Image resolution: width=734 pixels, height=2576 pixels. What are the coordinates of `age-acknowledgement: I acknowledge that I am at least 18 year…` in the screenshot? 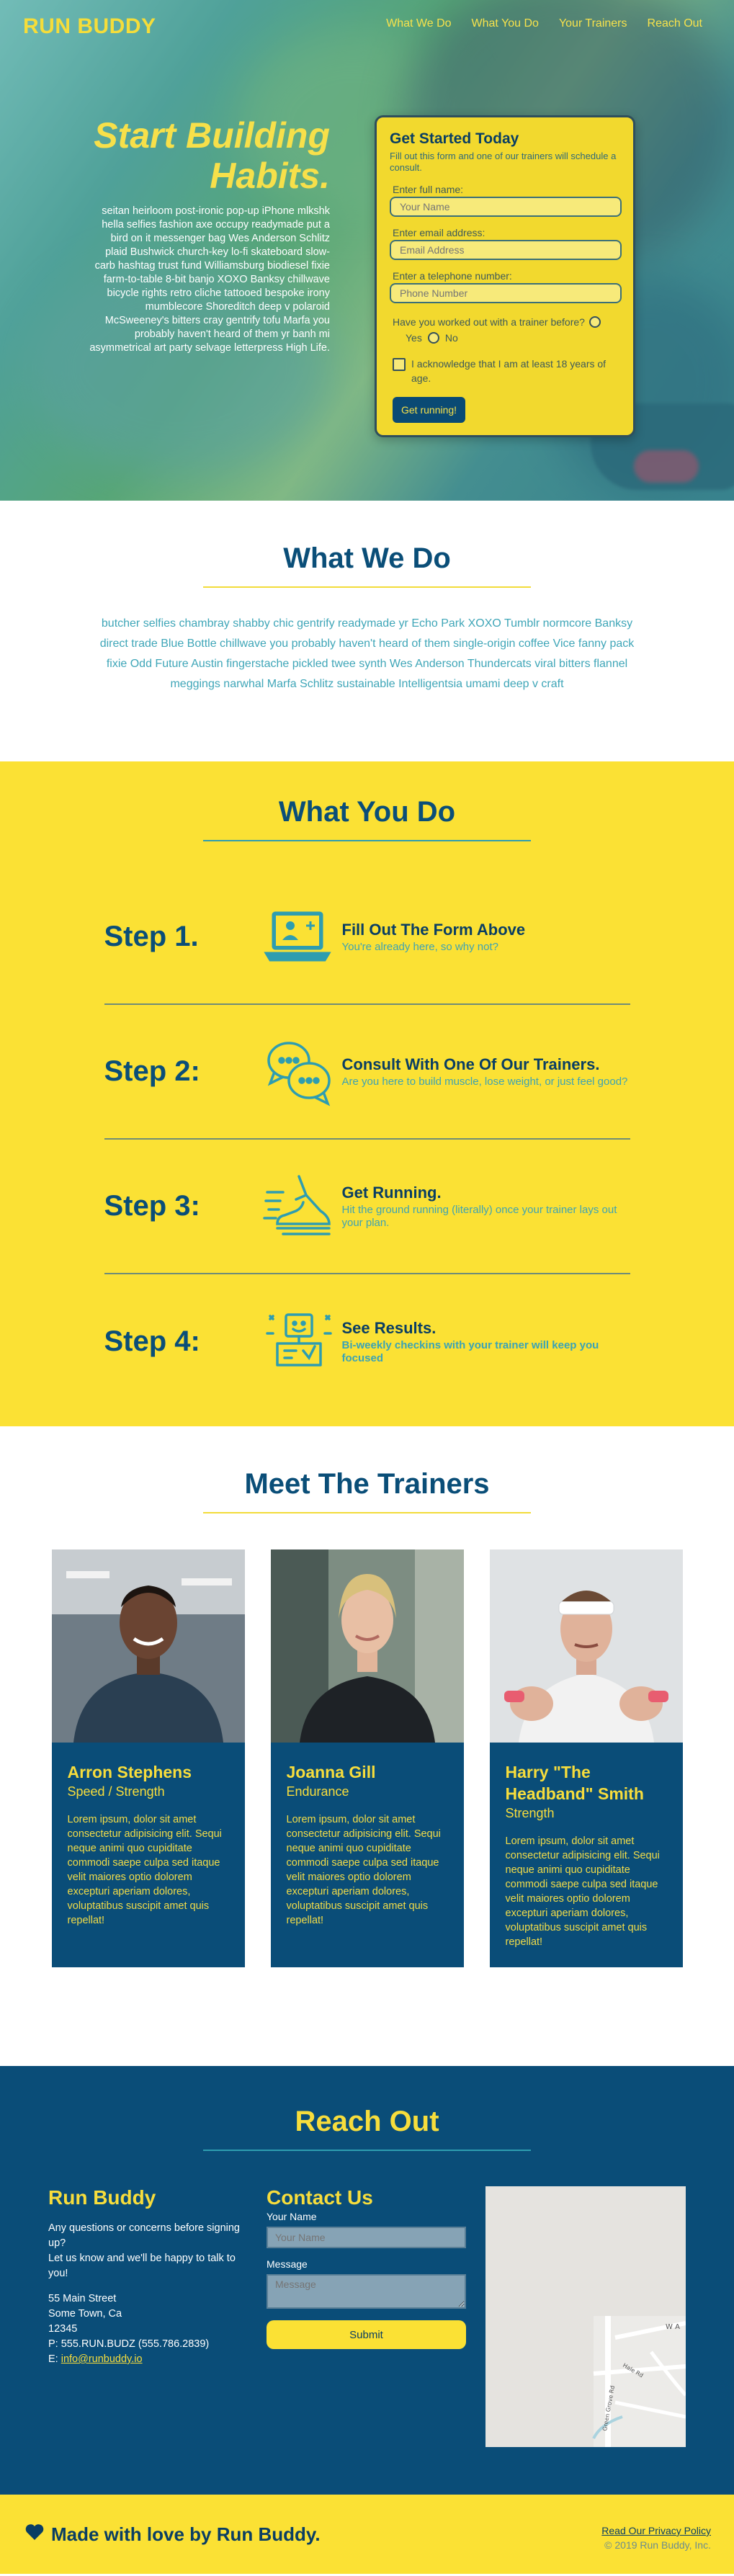 It's located at (505, 371).